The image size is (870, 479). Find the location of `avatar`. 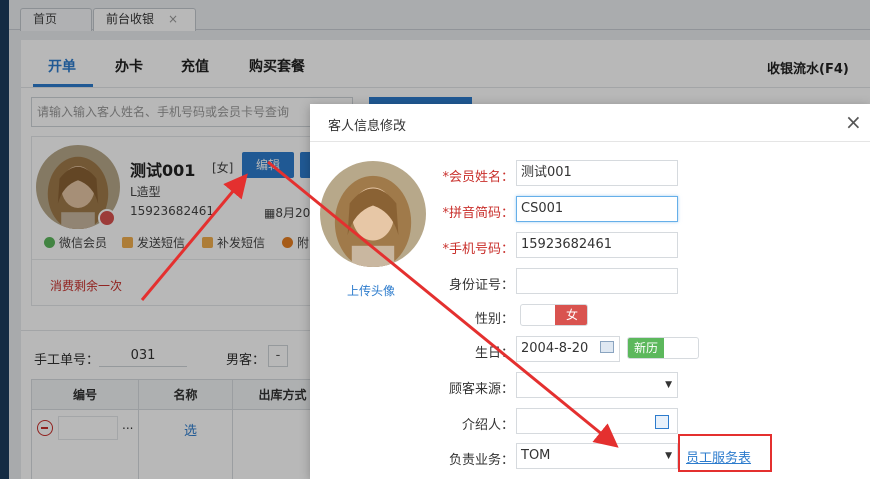

avatar is located at coordinates (373, 214).